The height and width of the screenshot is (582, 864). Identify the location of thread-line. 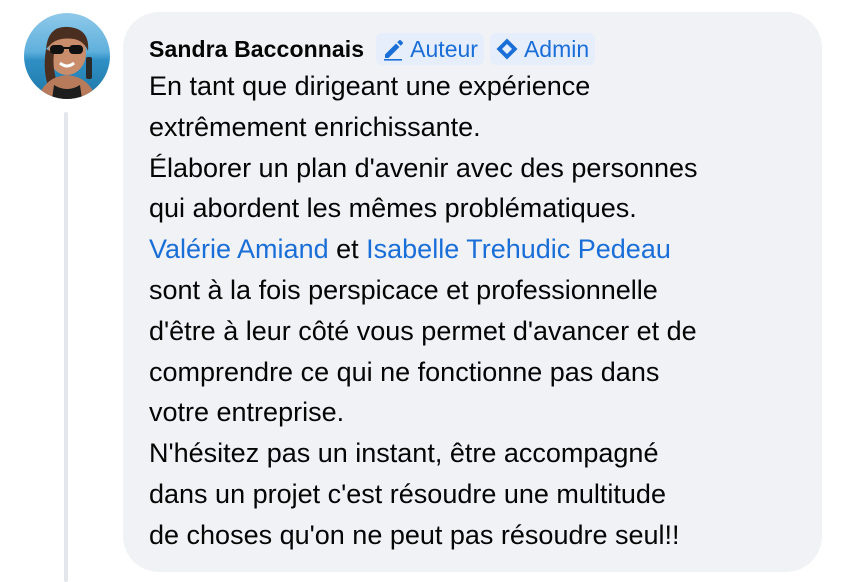
(66, 347).